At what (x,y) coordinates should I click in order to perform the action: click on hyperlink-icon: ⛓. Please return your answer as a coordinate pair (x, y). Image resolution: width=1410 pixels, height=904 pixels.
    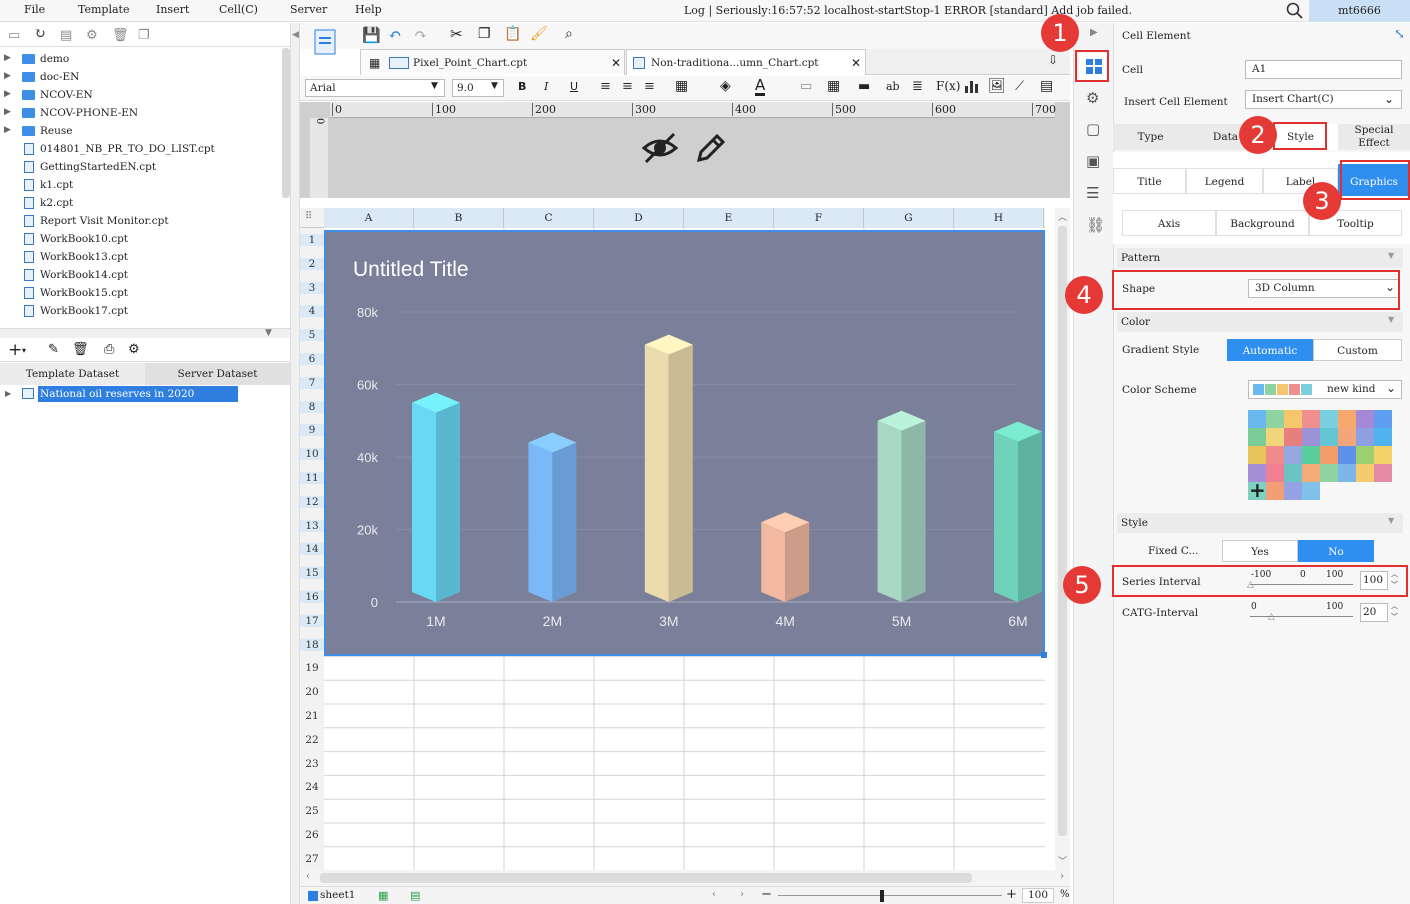
    Looking at the image, I should click on (1095, 225).